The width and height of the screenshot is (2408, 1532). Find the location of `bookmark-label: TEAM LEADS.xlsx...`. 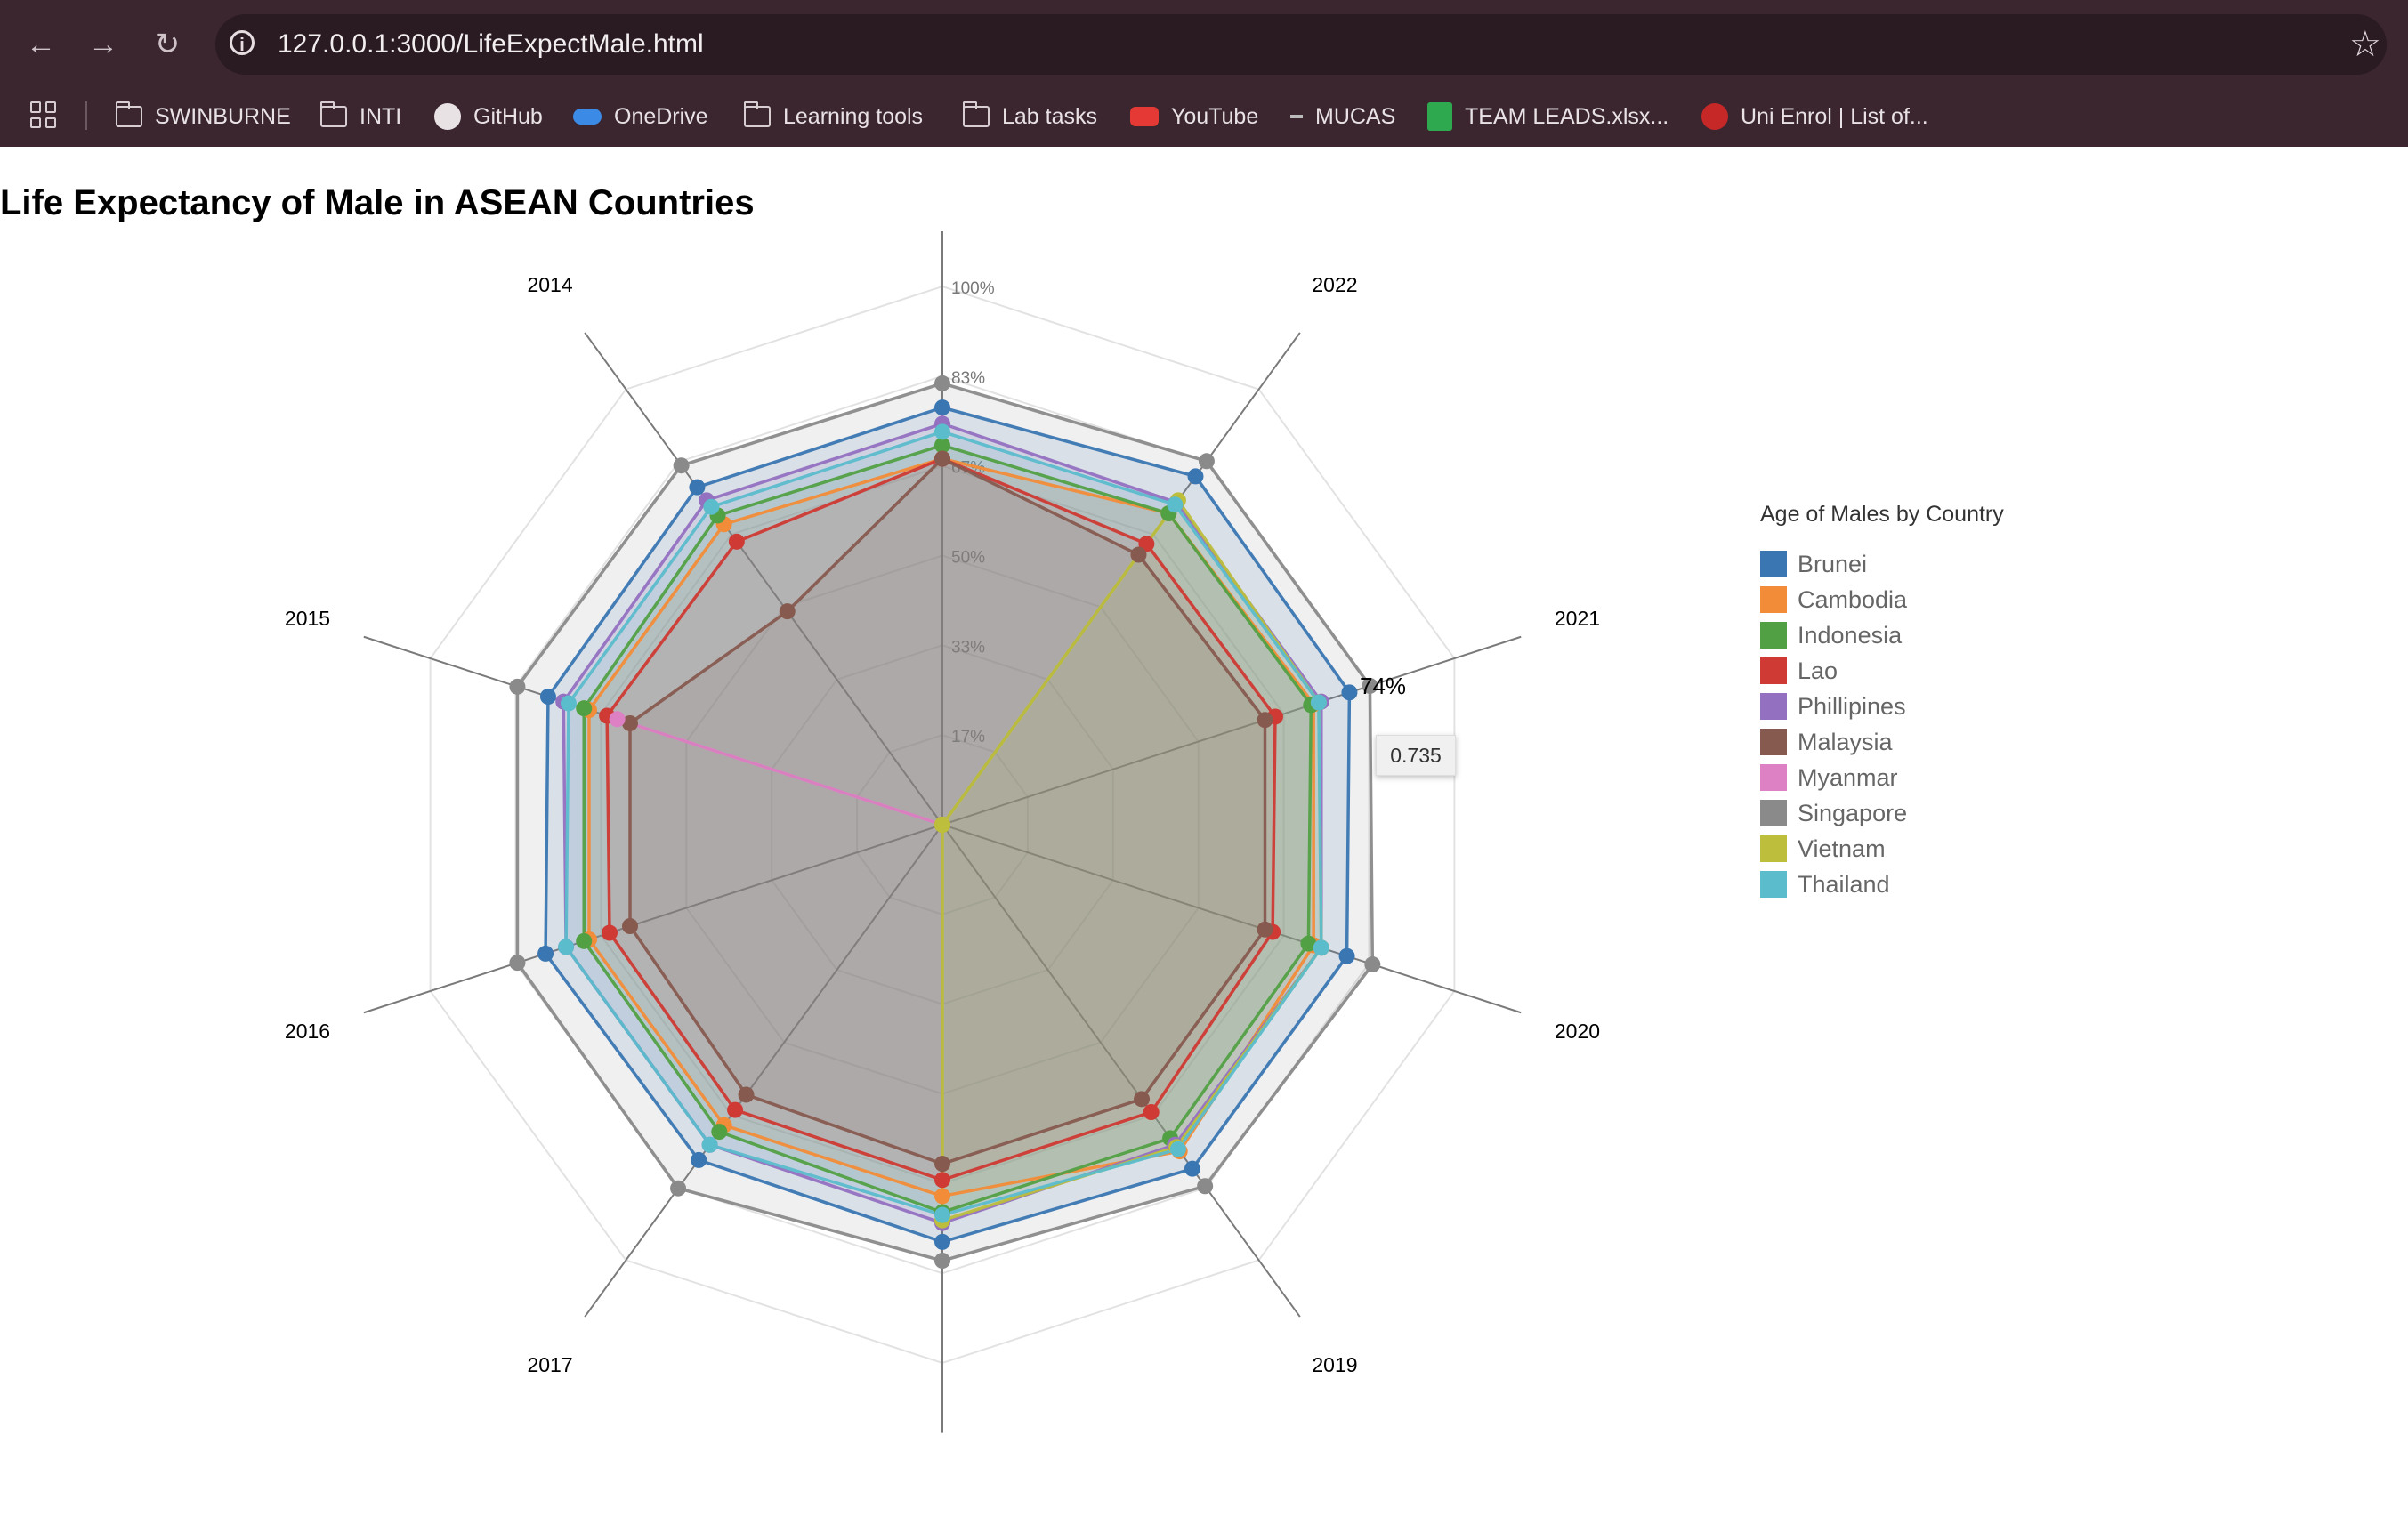

bookmark-label: TEAM LEADS.xlsx... is located at coordinates (1567, 116).